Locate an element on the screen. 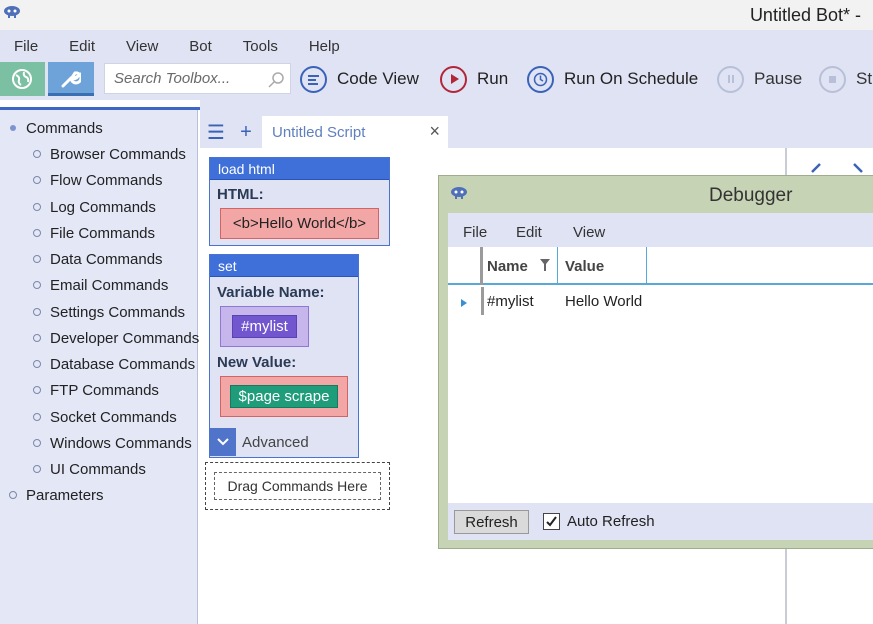  tools-toolbox-button is located at coordinates (71, 79).